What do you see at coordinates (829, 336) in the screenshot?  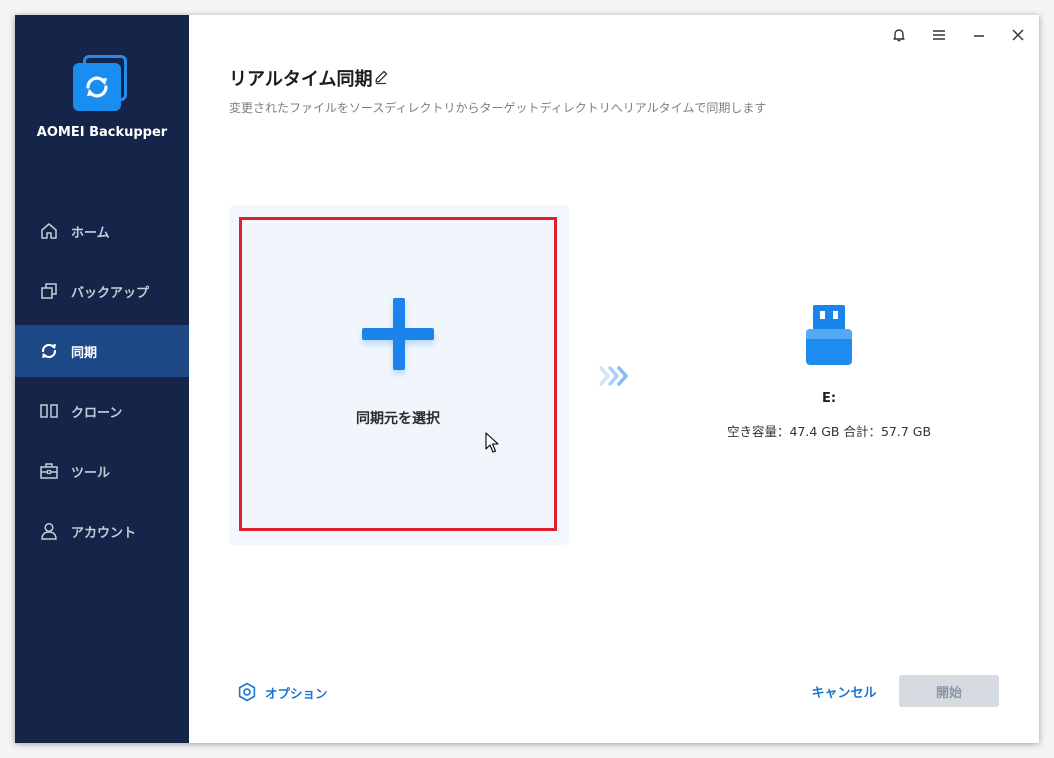 I see `usb-drive-icon` at bounding box center [829, 336].